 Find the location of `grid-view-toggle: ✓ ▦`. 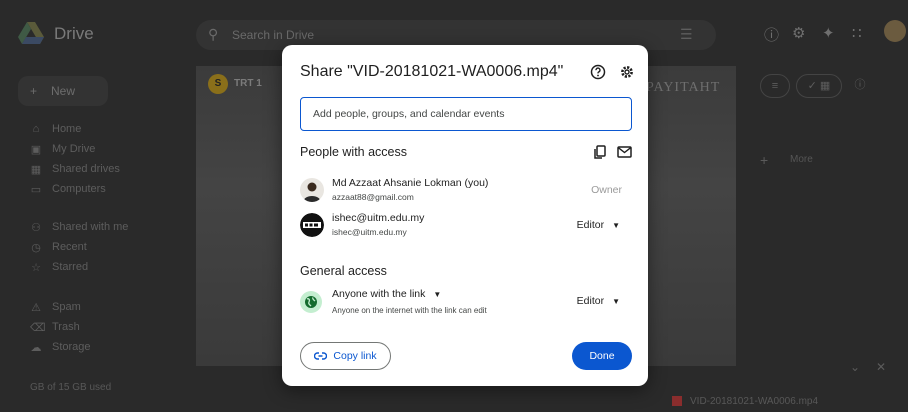

grid-view-toggle: ✓ ▦ is located at coordinates (819, 86).